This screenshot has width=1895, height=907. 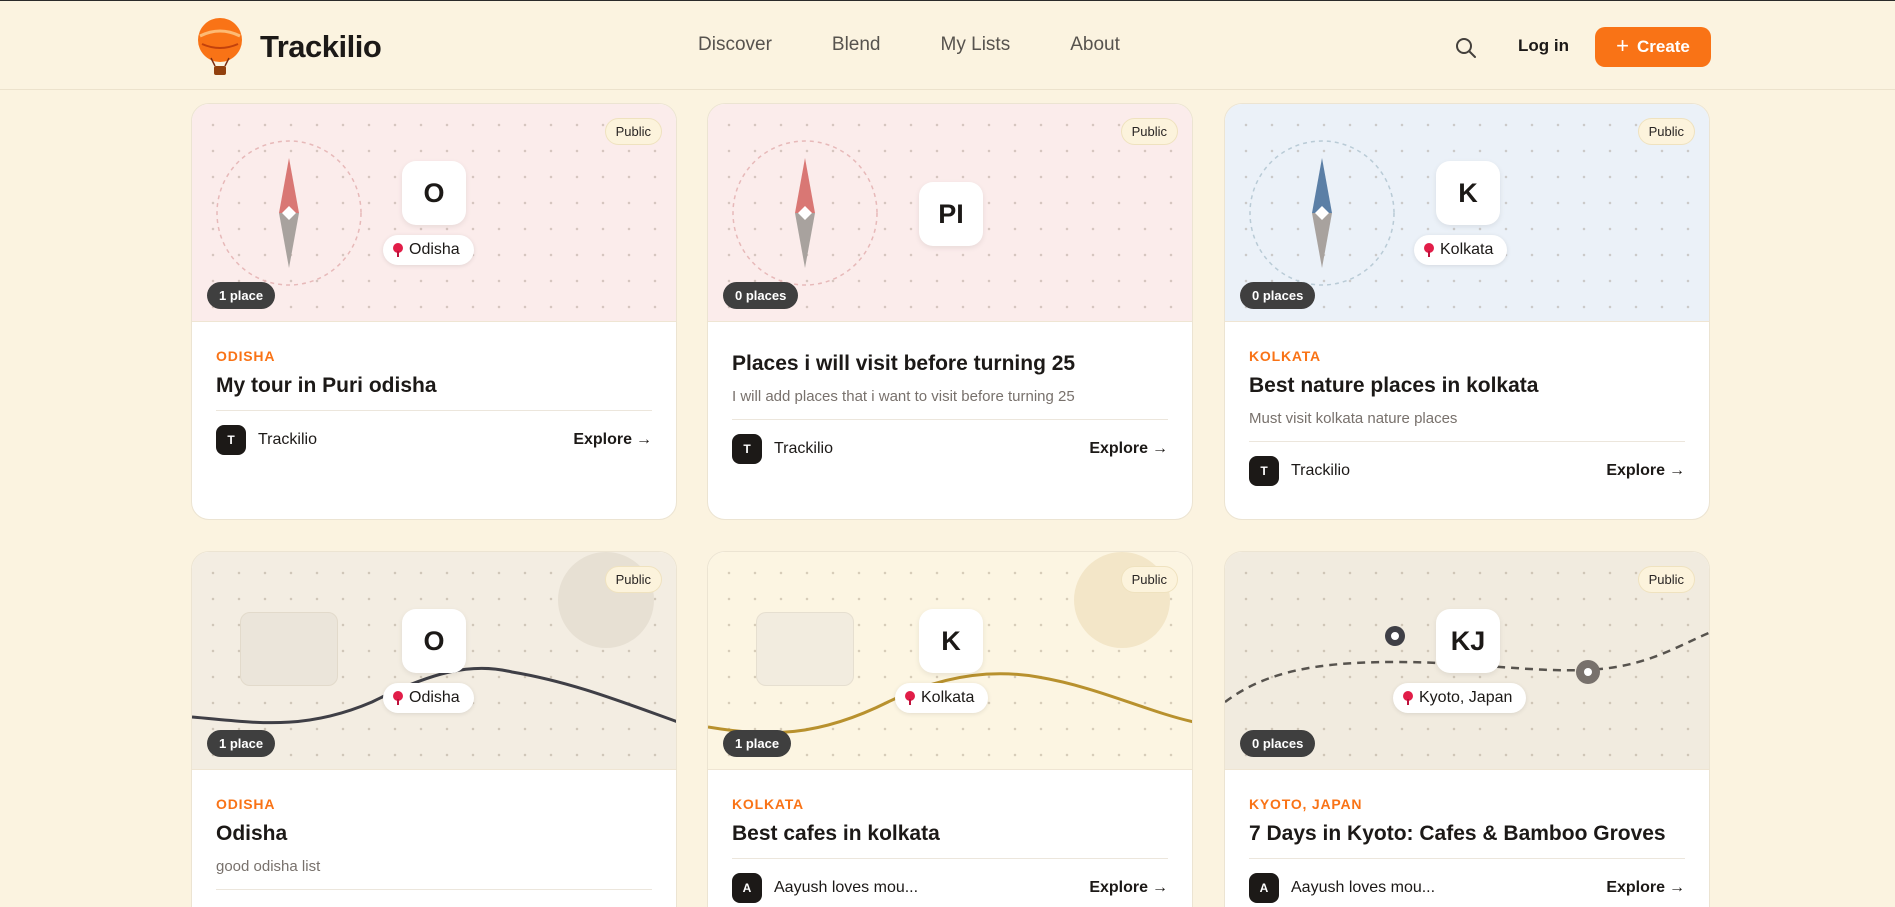 I want to click on brand-logo: Trackilio, so click(x=289, y=47).